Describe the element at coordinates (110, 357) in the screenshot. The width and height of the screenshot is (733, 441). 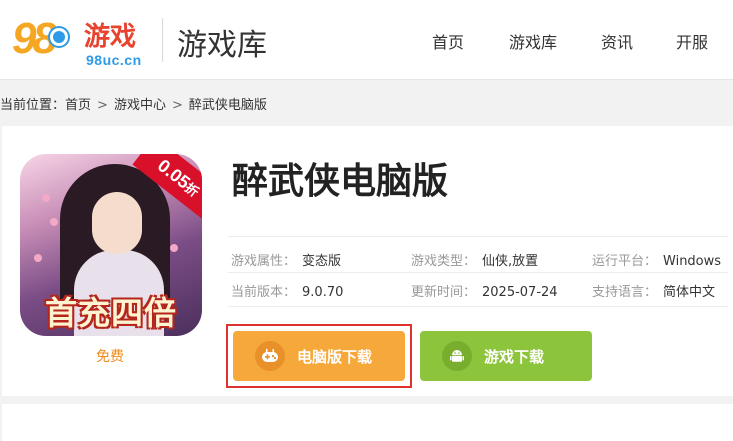
I see `price-label: 免费` at that location.